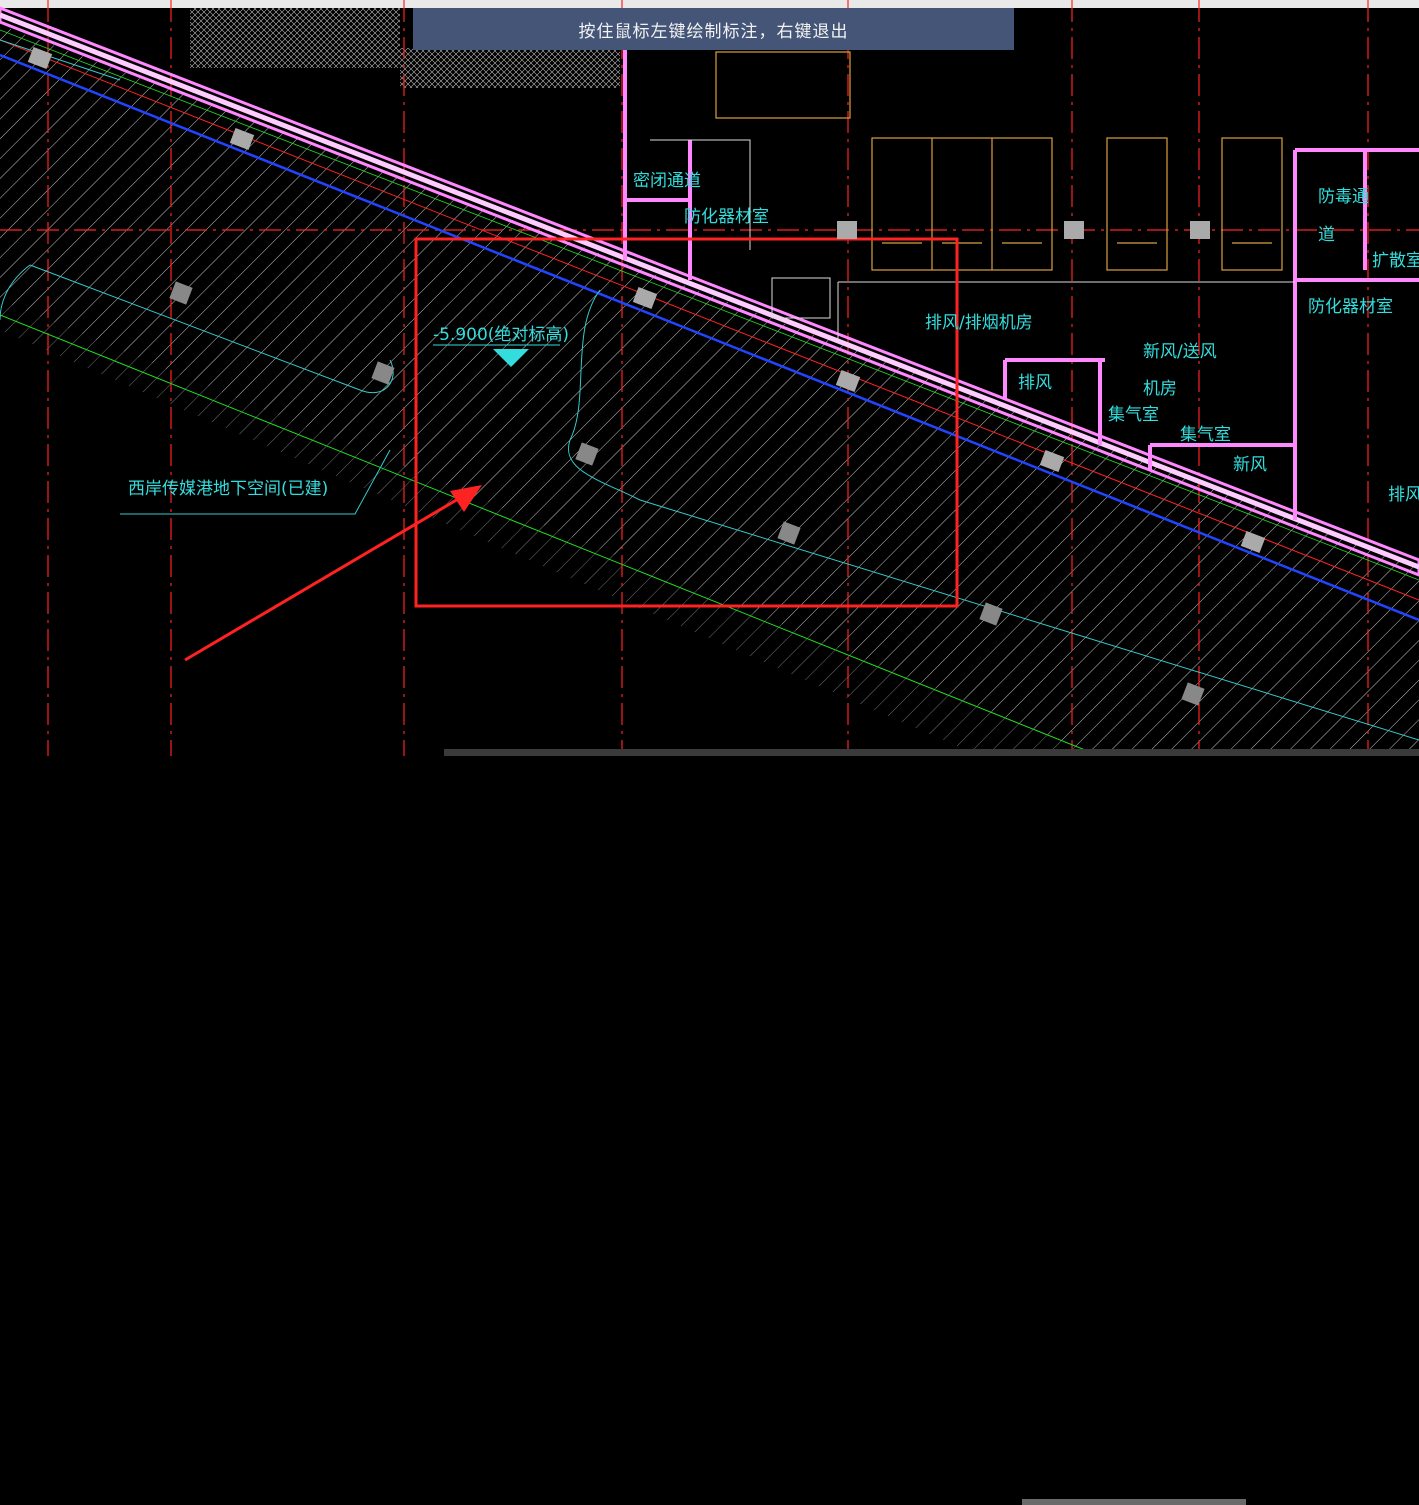 This screenshot has height=1505, width=1419. I want to click on room-label-expansion: 扩散室, so click(1395, 261).